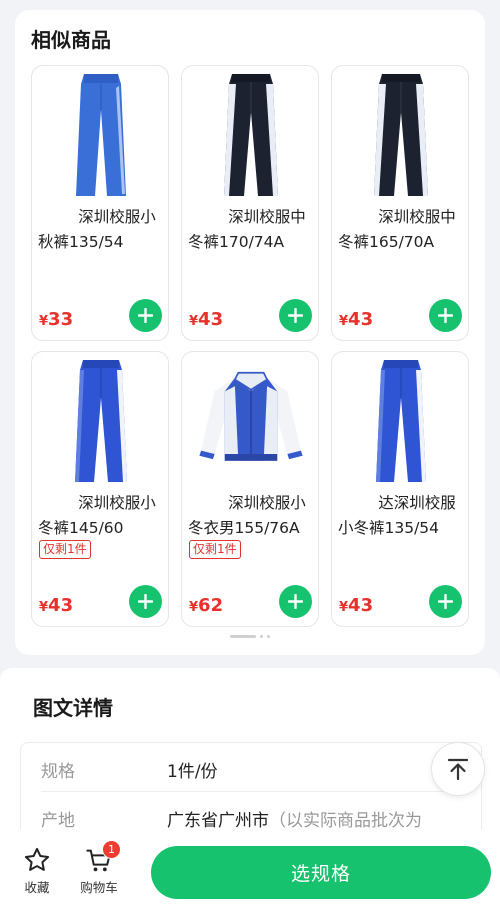 The width and height of the screenshot is (500, 914). Describe the element at coordinates (397, 515) in the screenshot. I see `product-name: 达深圳校服小冬裤135/54` at that location.